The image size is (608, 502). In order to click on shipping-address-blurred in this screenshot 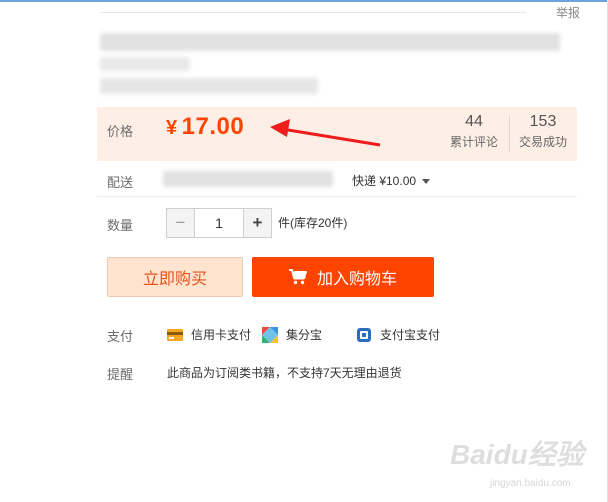, I will do `click(248, 179)`.